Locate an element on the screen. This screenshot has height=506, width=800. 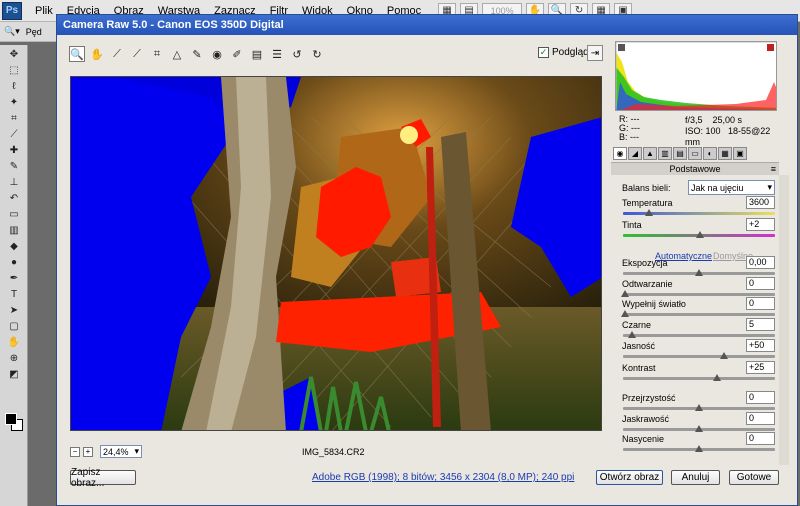
shape-tool-icon: ▢ is located at coordinates (14, 326).